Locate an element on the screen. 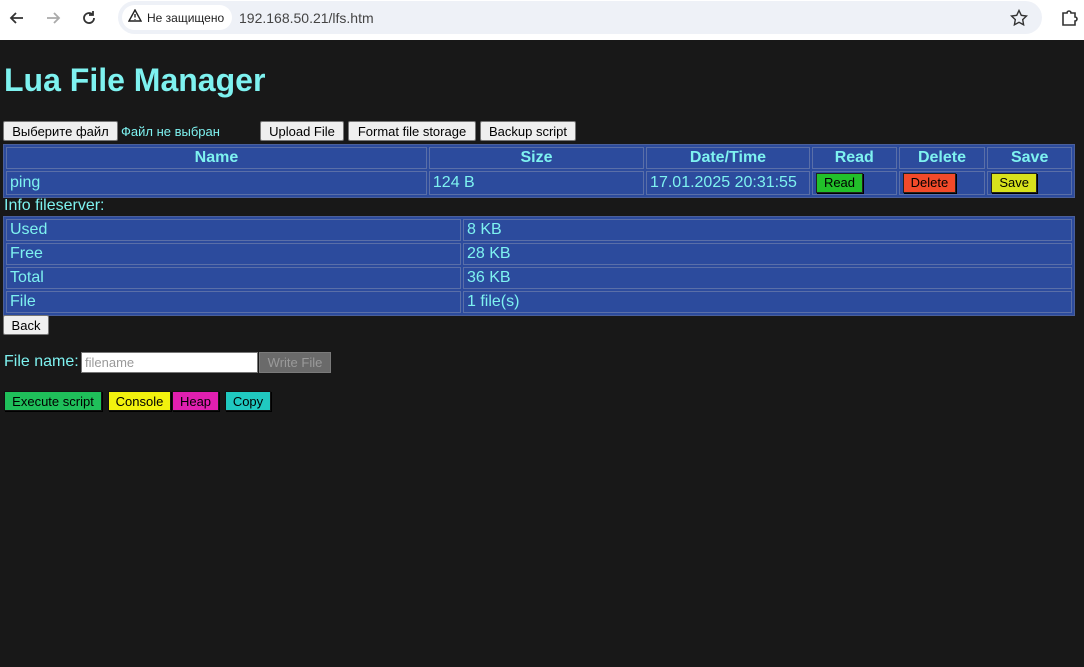  save-cell: Save is located at coordinates (1029, 183).